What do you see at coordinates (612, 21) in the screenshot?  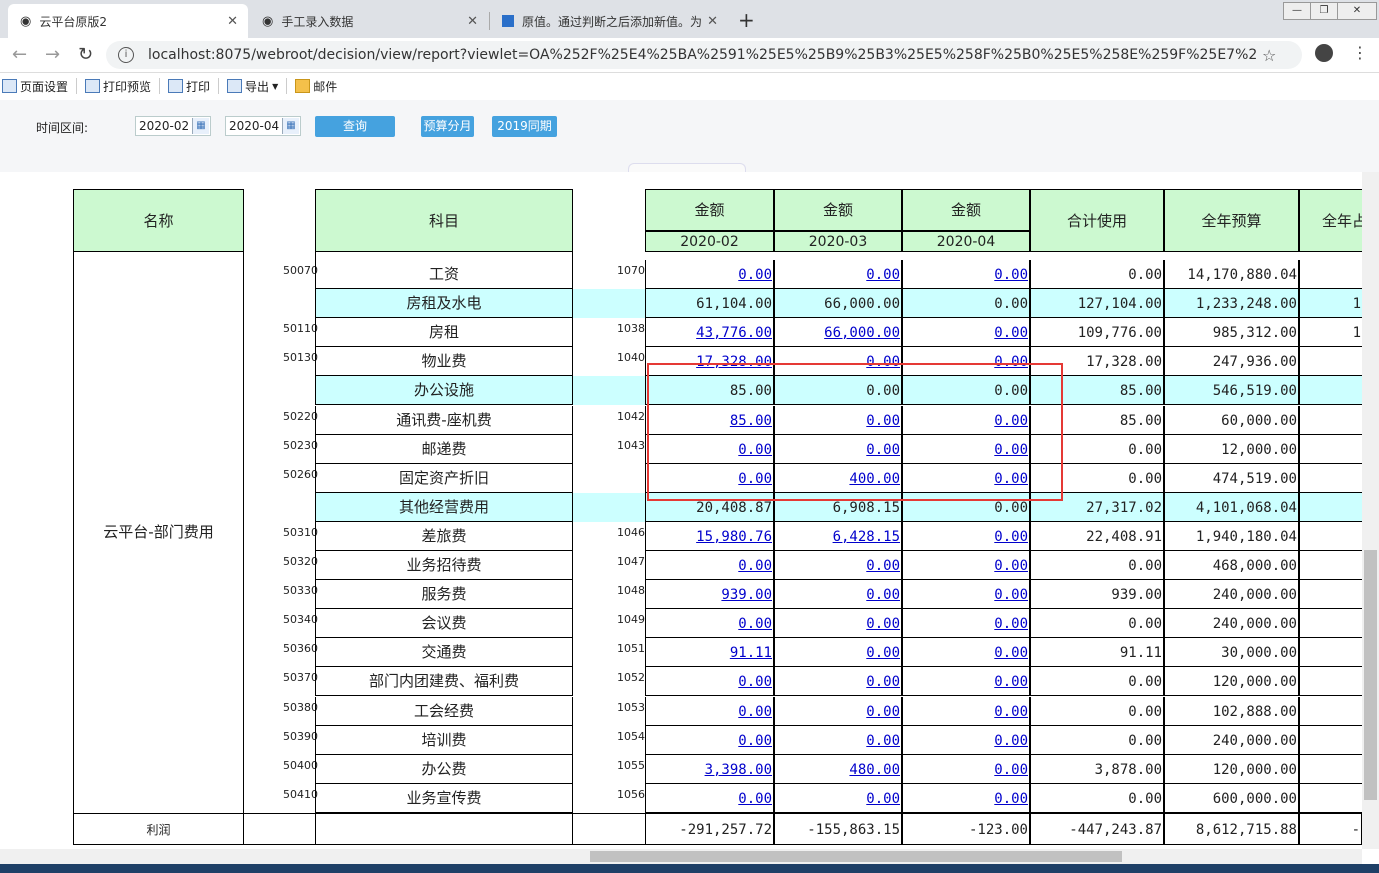 I see `tab-title: 原值。通过判断之后添加新值。为` at bounding box center [612, 21].